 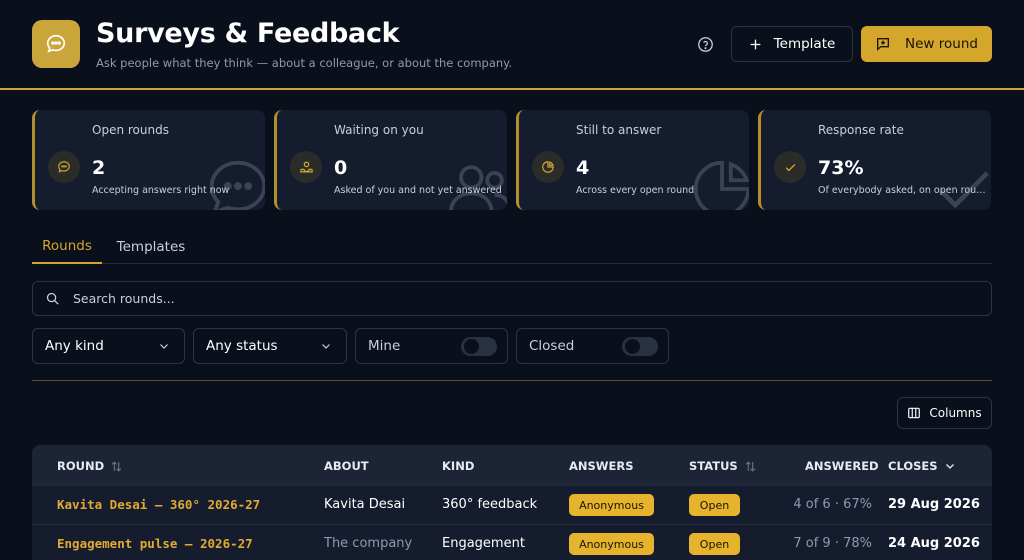 I want to click on plus-icon, so click(x=755, y=44).